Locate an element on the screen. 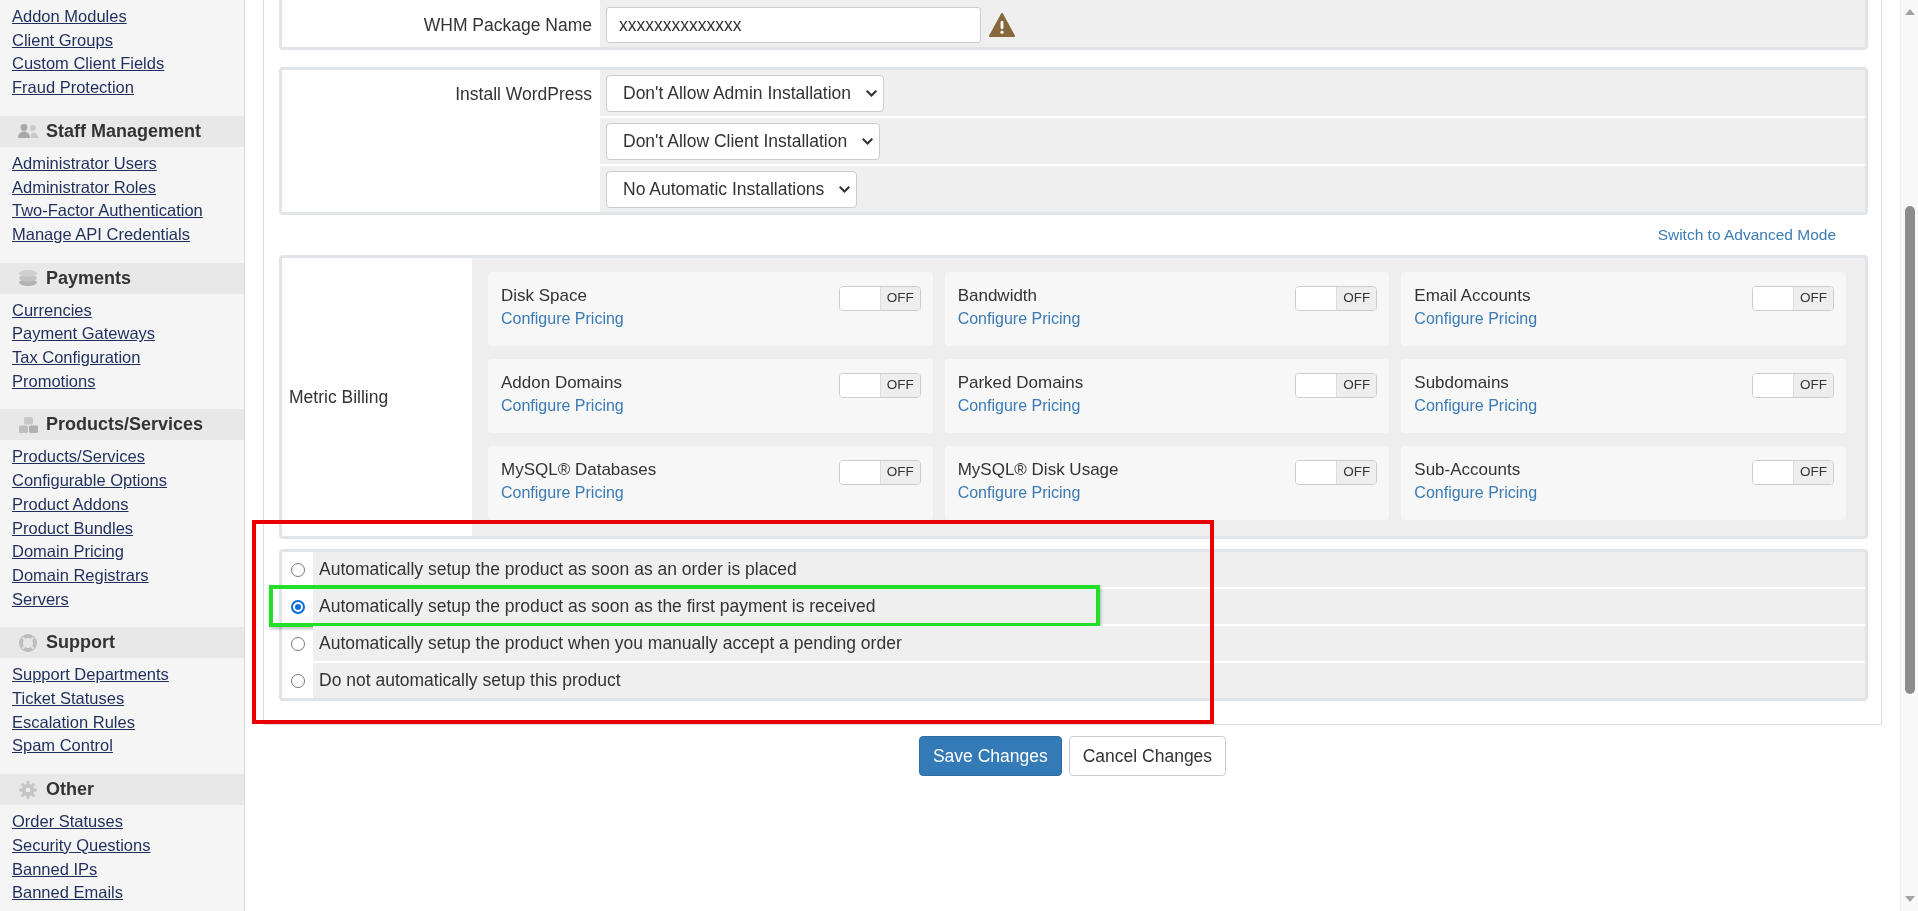 This screenshot has height=911, width=1918. users-icon is located at coordinates (28, 131).